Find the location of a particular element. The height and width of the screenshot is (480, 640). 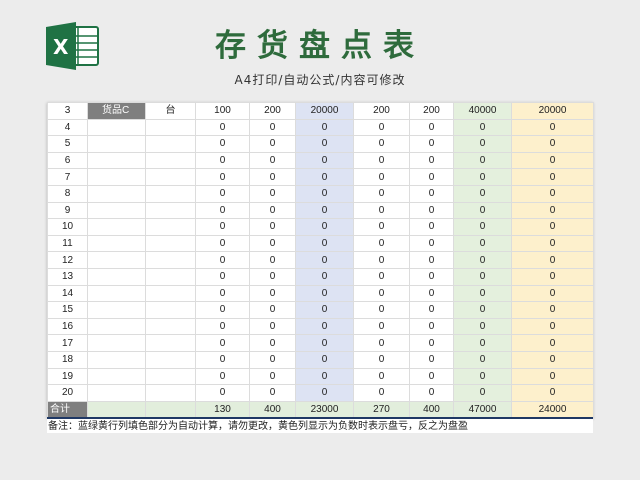

table-cell-no: 6 is located at coordinates (67, 160).